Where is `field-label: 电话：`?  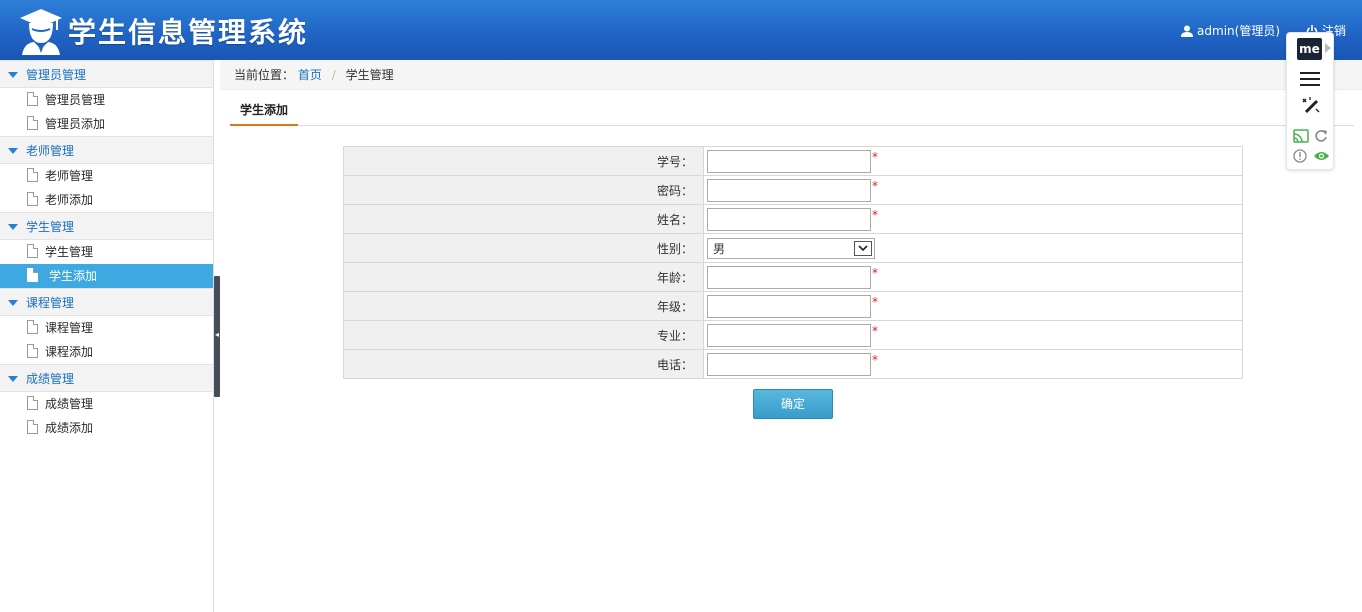 field-label: 电话： is located at coordinates (523, 364).